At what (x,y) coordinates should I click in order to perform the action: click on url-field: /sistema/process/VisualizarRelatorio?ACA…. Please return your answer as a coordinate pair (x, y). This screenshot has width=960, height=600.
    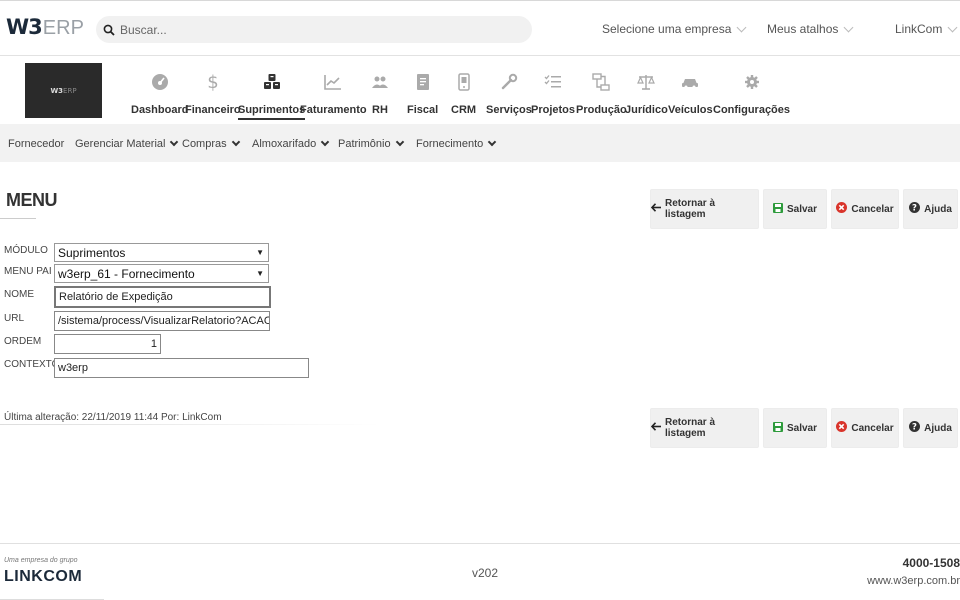
    Looking at the image, I should click on (162, 321).